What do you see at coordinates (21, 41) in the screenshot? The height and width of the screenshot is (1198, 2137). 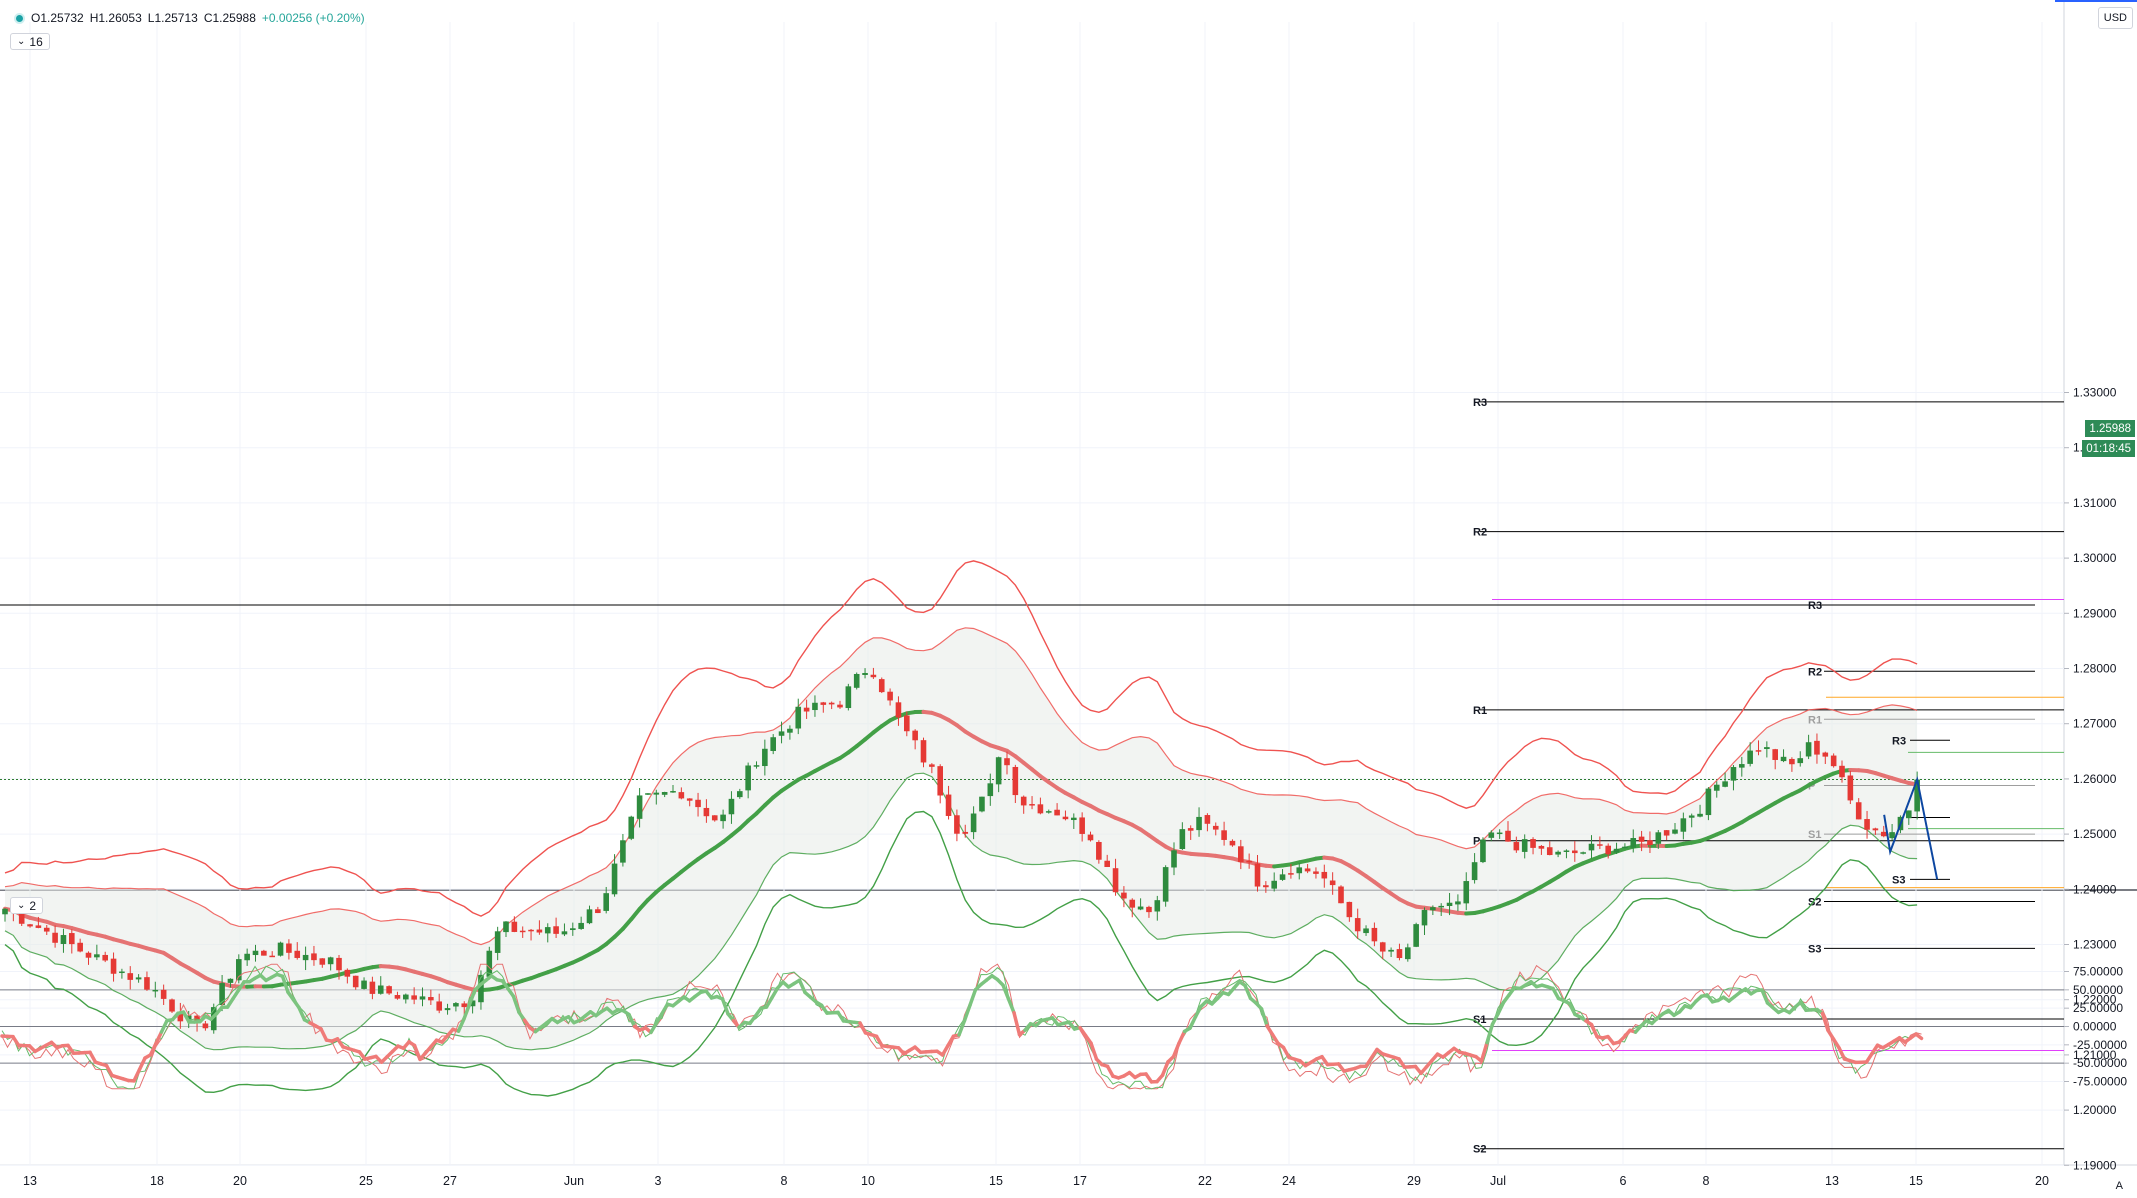 I see `chevron-down-icon: ⌄` at bounding box center [21, 41].